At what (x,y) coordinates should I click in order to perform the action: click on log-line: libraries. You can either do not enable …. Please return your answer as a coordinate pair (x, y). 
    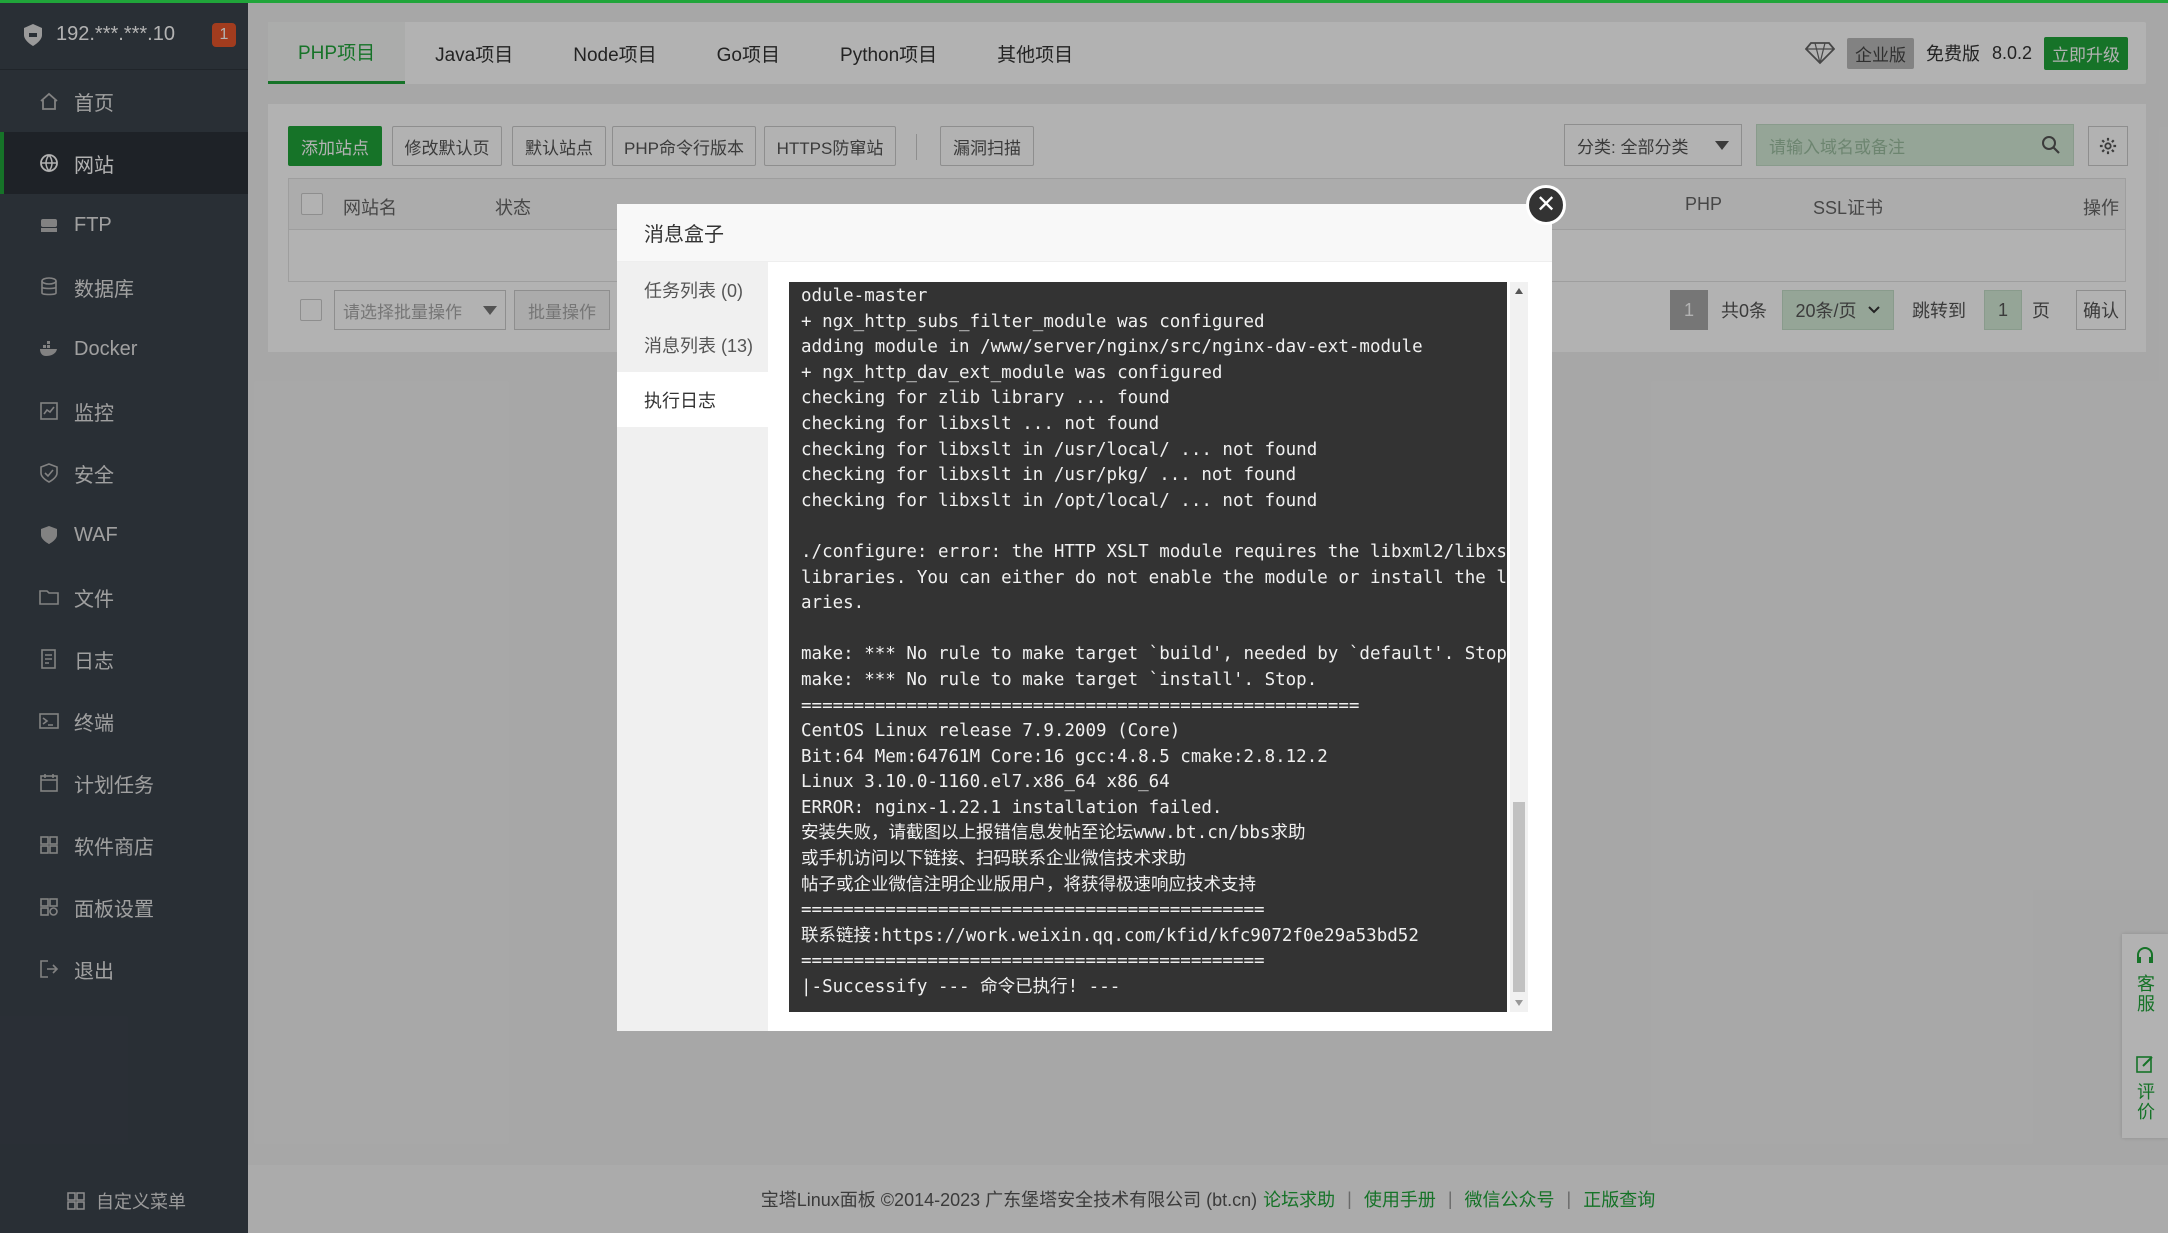
    Looking at the image, I should click on (1154, 577).